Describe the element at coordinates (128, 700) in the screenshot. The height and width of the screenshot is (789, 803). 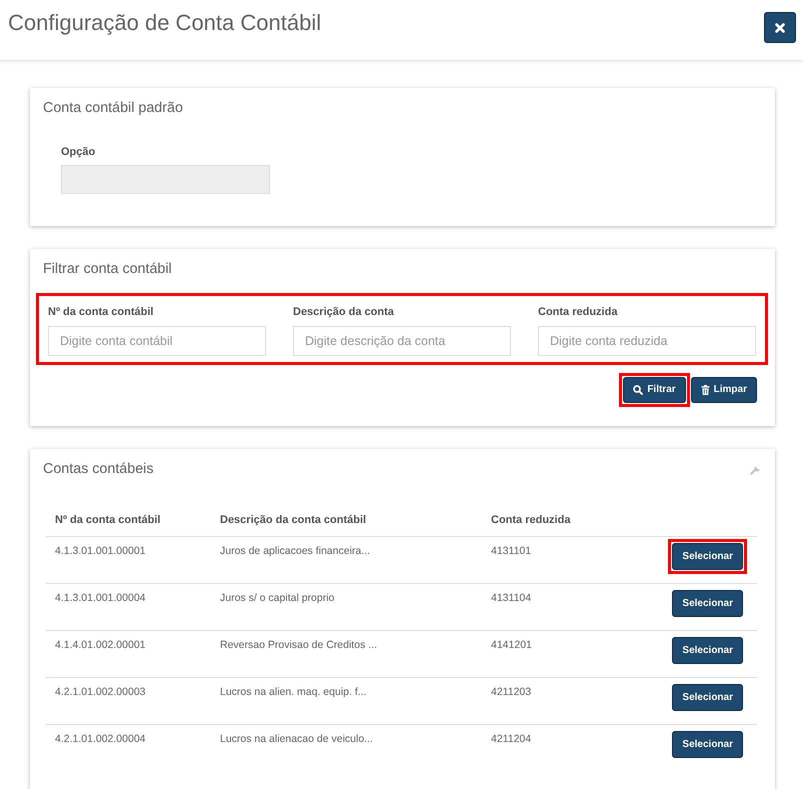
I see `table-cell: 4.2.1.01.002.00003` at that location.